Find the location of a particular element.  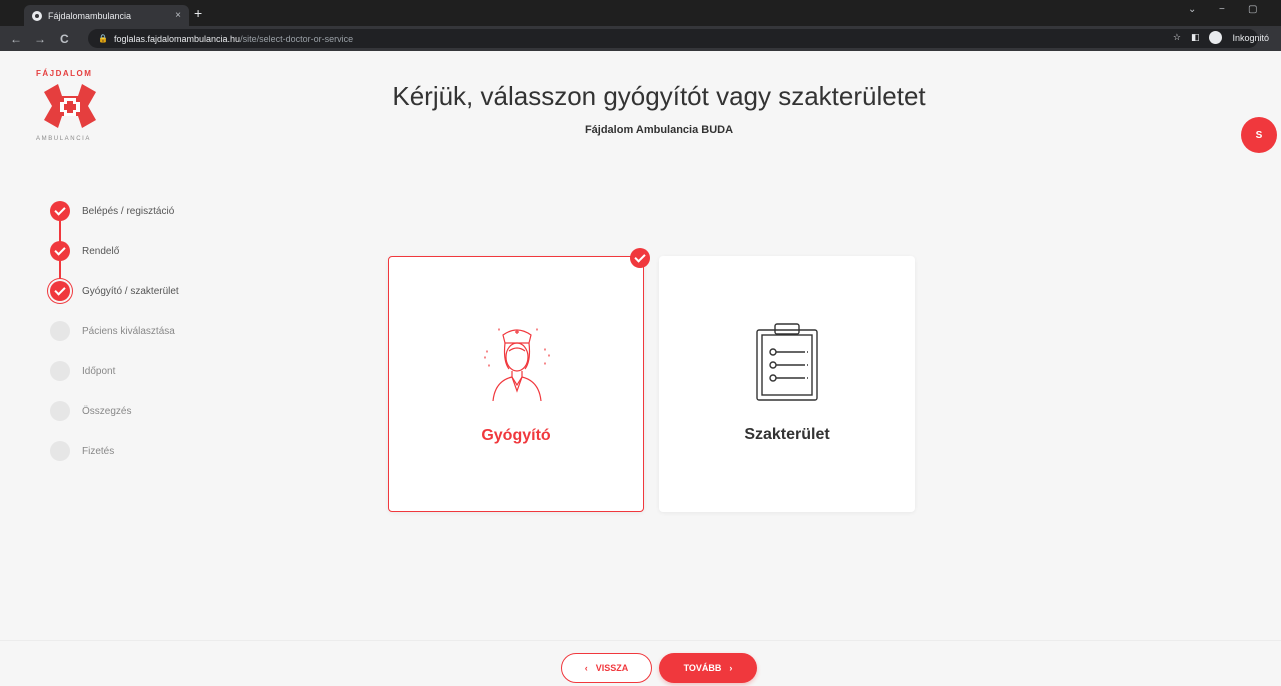

step-patient: Páciens kiválasztása is located at coordinates (150, 331).